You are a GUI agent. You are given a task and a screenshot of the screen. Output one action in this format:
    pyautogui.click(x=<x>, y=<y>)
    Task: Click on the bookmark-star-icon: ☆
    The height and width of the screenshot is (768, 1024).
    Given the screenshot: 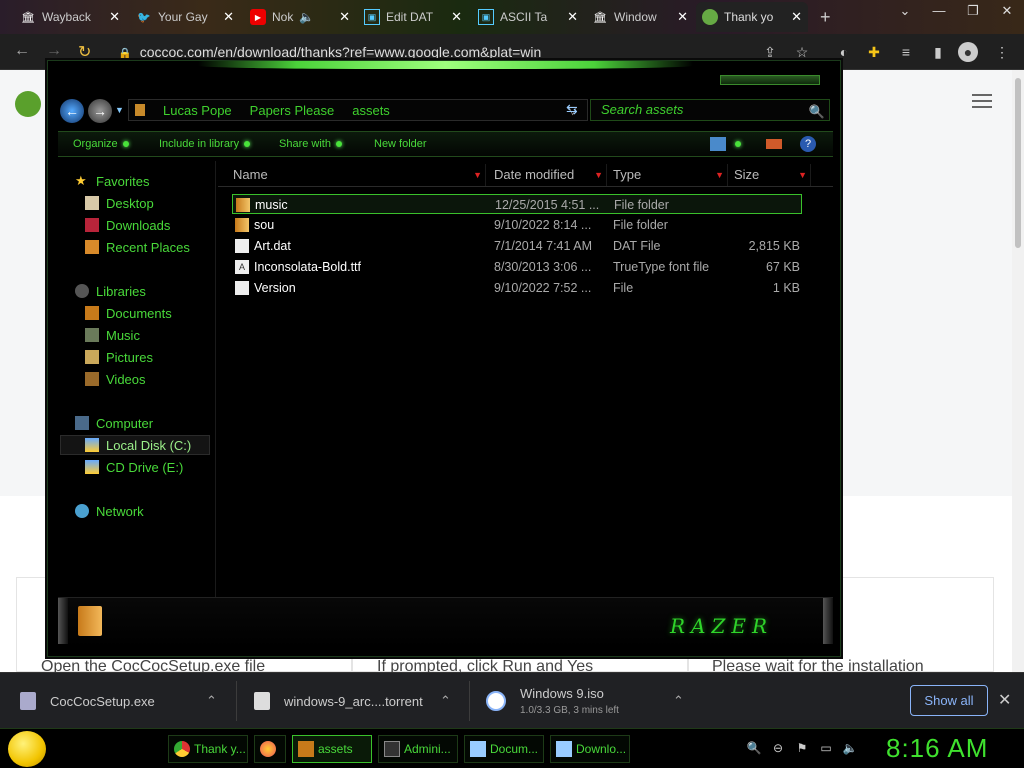 What is the action you would take?
    pyautogui.click(x=802, y=52)
    